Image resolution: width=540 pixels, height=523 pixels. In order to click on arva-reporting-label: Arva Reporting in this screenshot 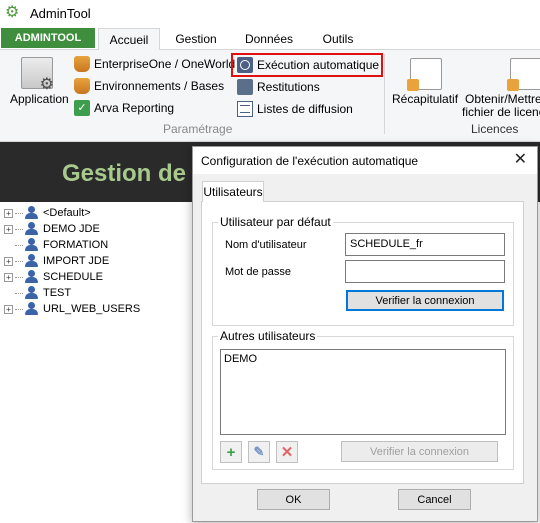, I will do `click(134, 108)`.